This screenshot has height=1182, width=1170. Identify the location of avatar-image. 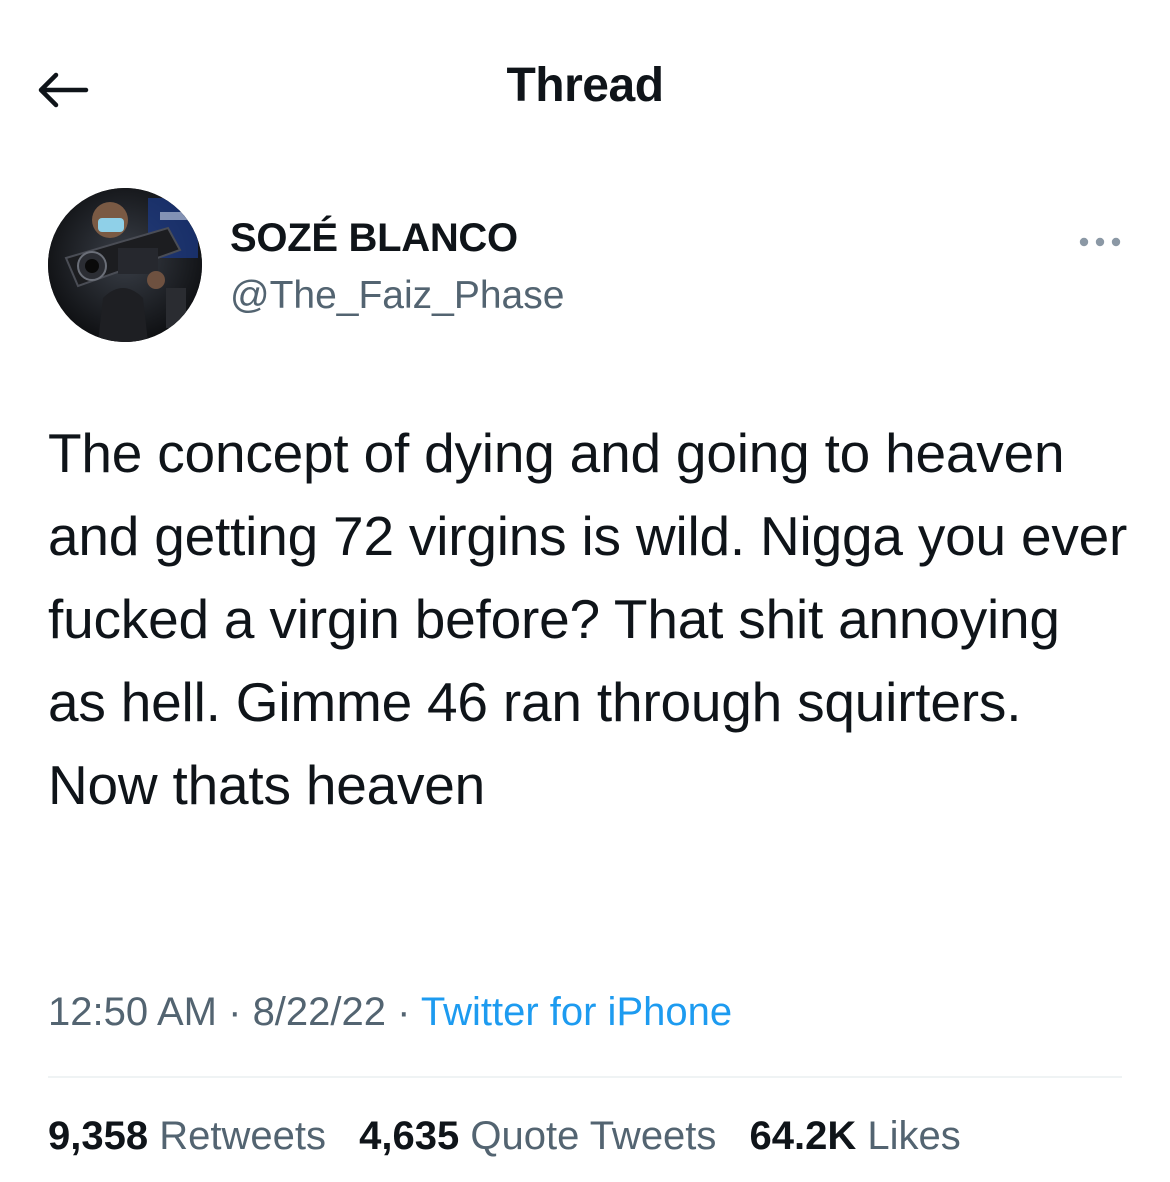
(125, 265).